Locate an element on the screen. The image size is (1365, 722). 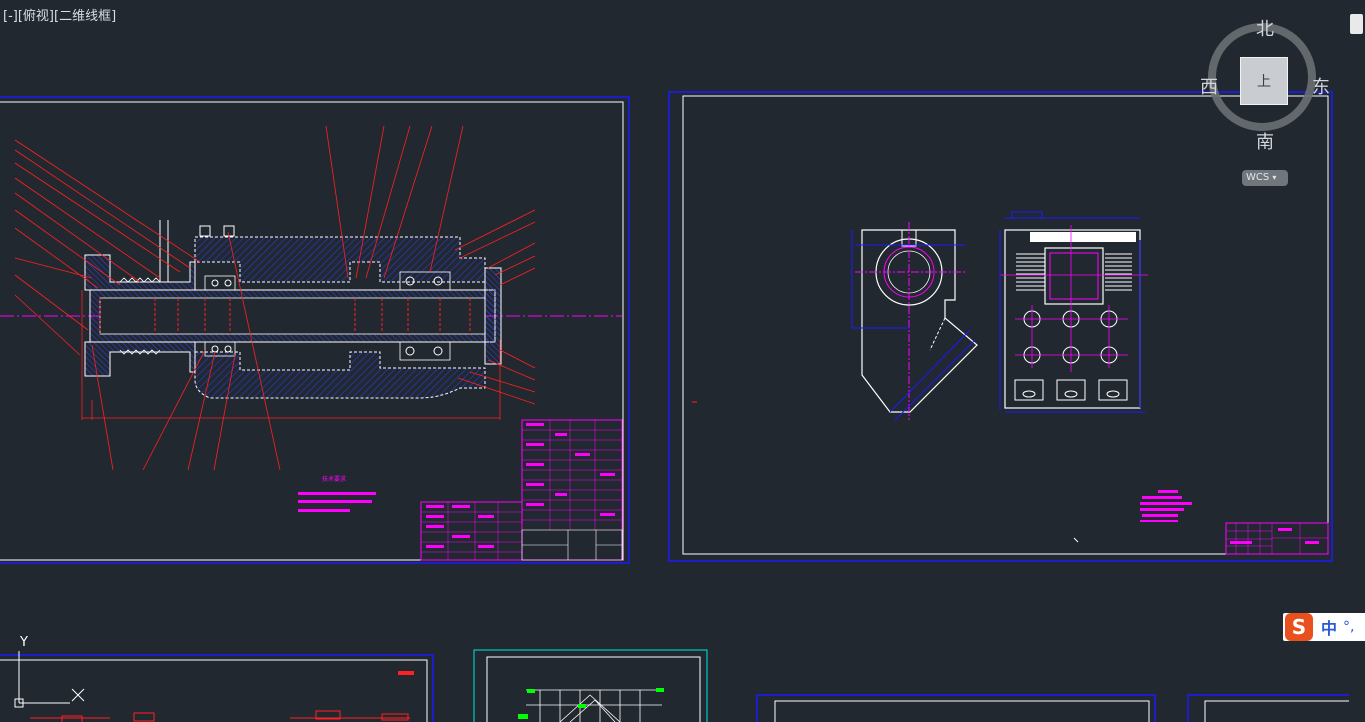
viewport-controls: [-][俯视][二维线框] is located at coordinates (59, 14).